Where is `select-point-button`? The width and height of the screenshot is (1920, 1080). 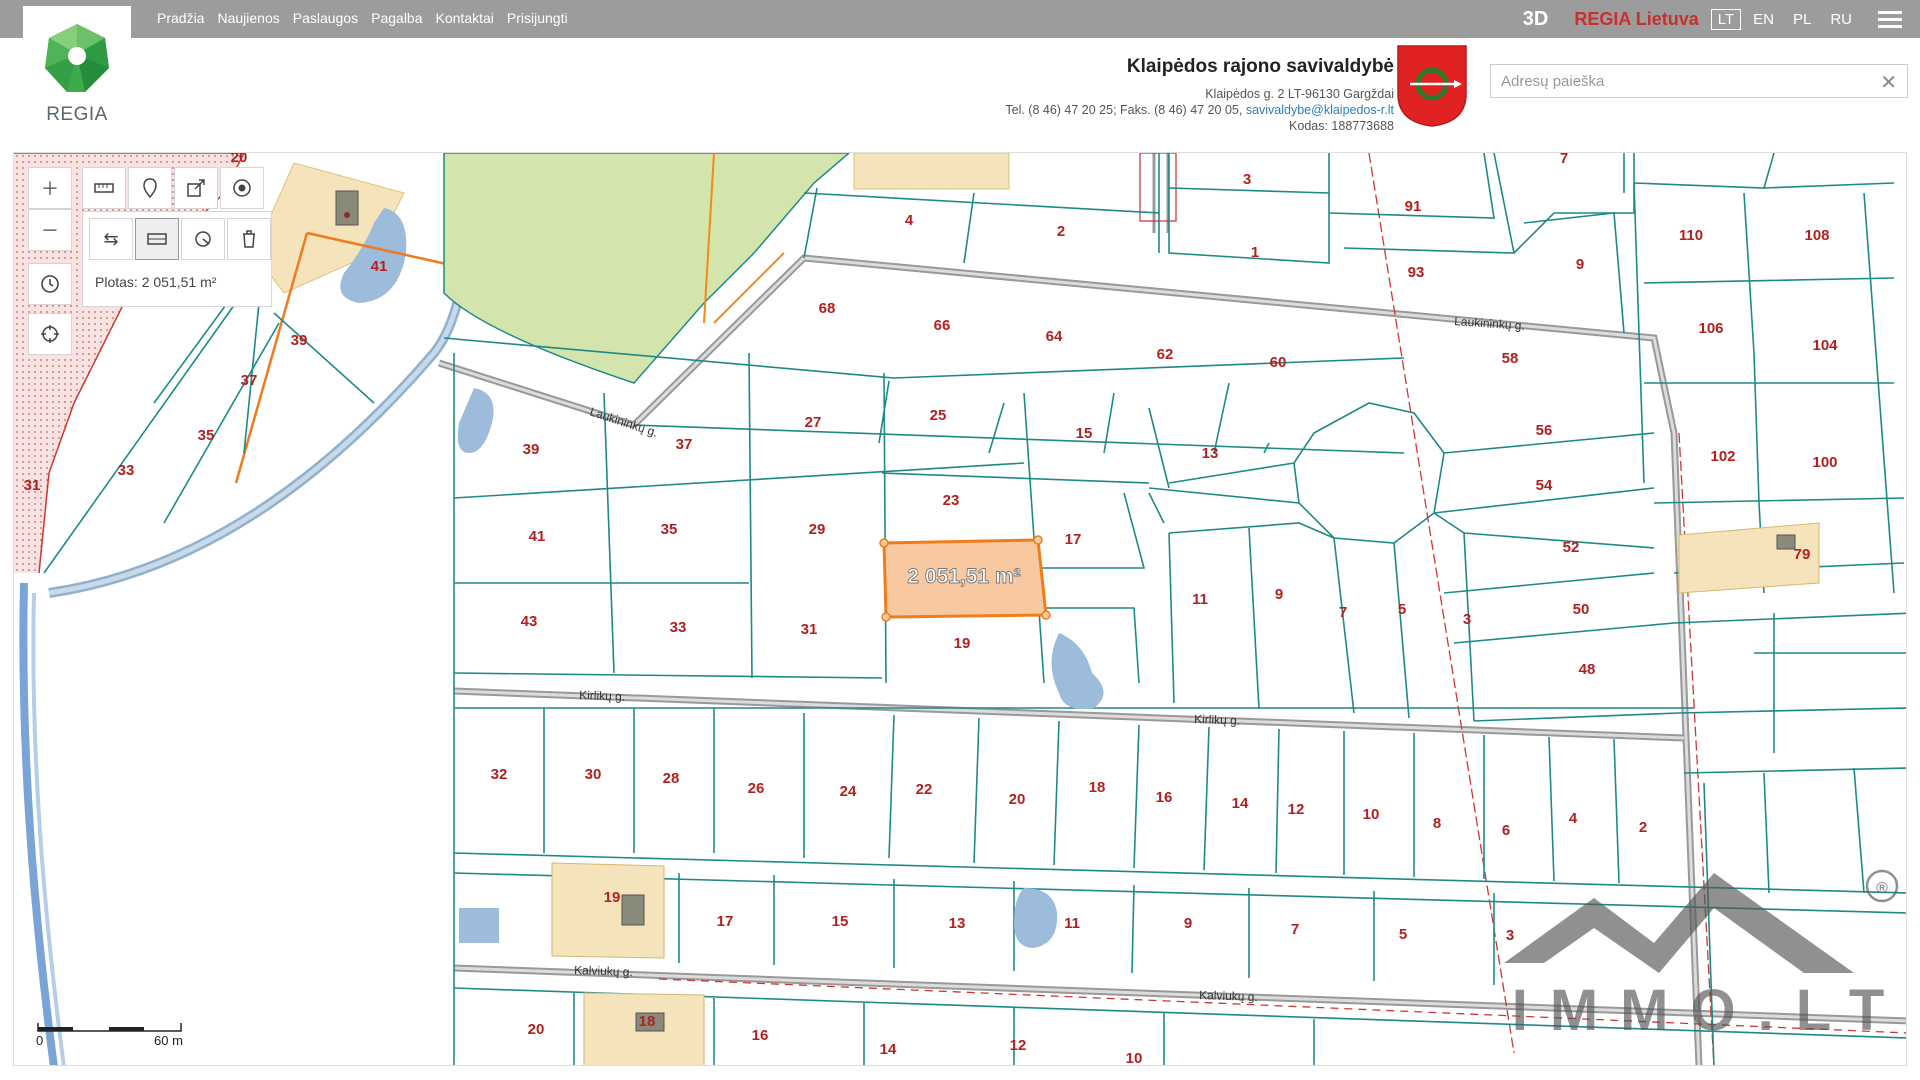
select-point-button is located at coordinates (242, 188).